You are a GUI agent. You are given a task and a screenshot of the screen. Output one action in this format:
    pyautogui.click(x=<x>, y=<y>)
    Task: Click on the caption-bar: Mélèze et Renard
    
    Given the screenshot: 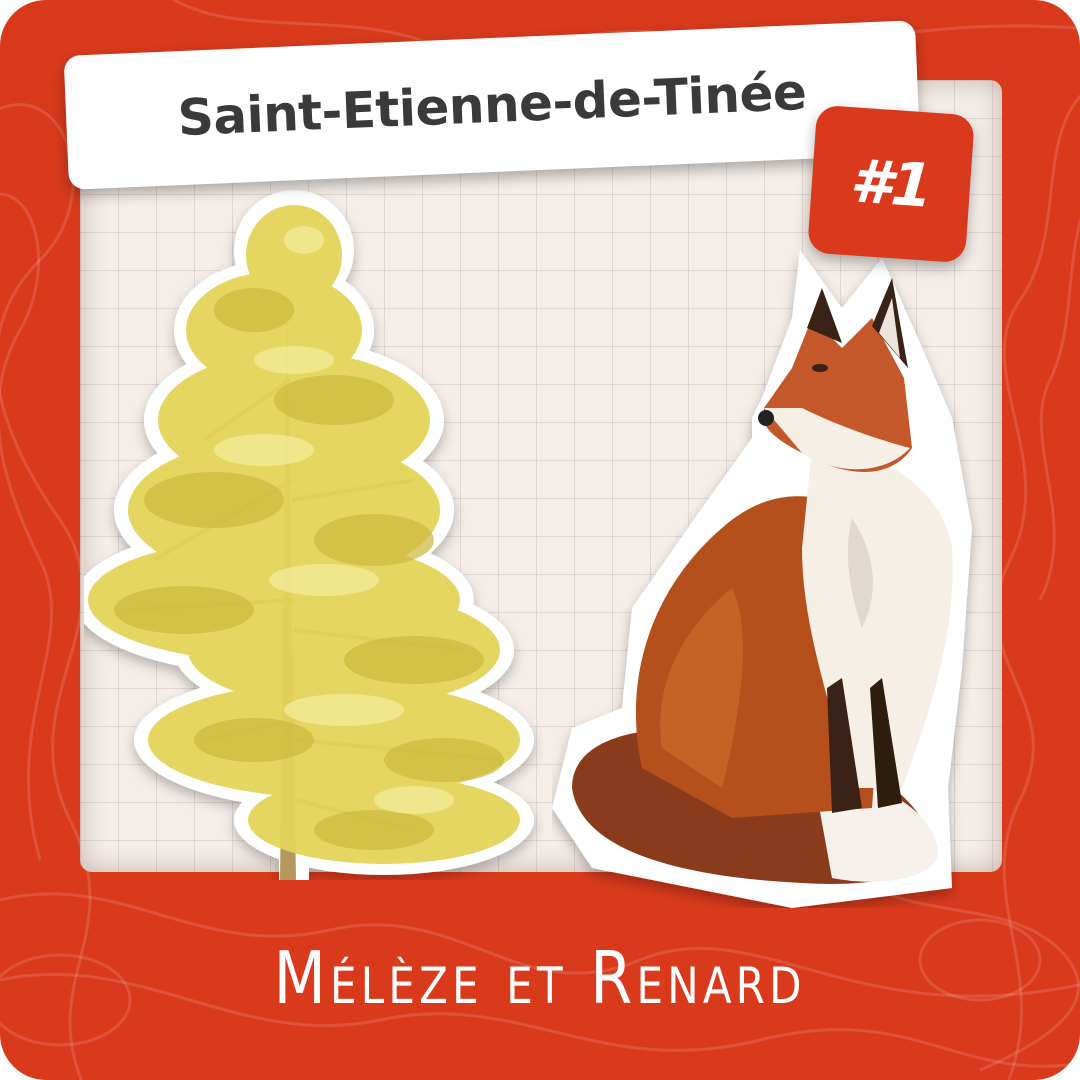 What is the action you would take?
    pyautogui.click(x=540, y=978)
    